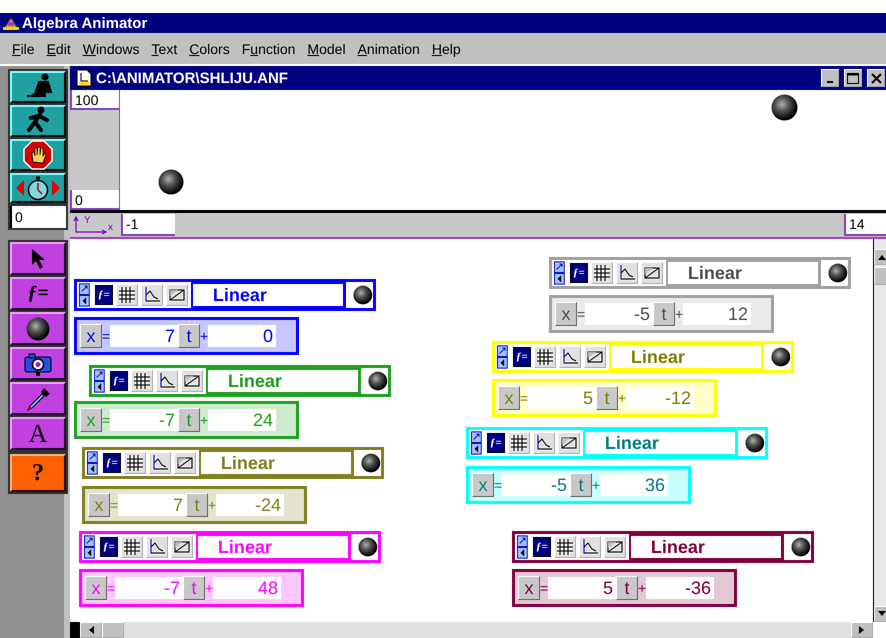  I want to click on scroll-down-button, so click(880, 614).